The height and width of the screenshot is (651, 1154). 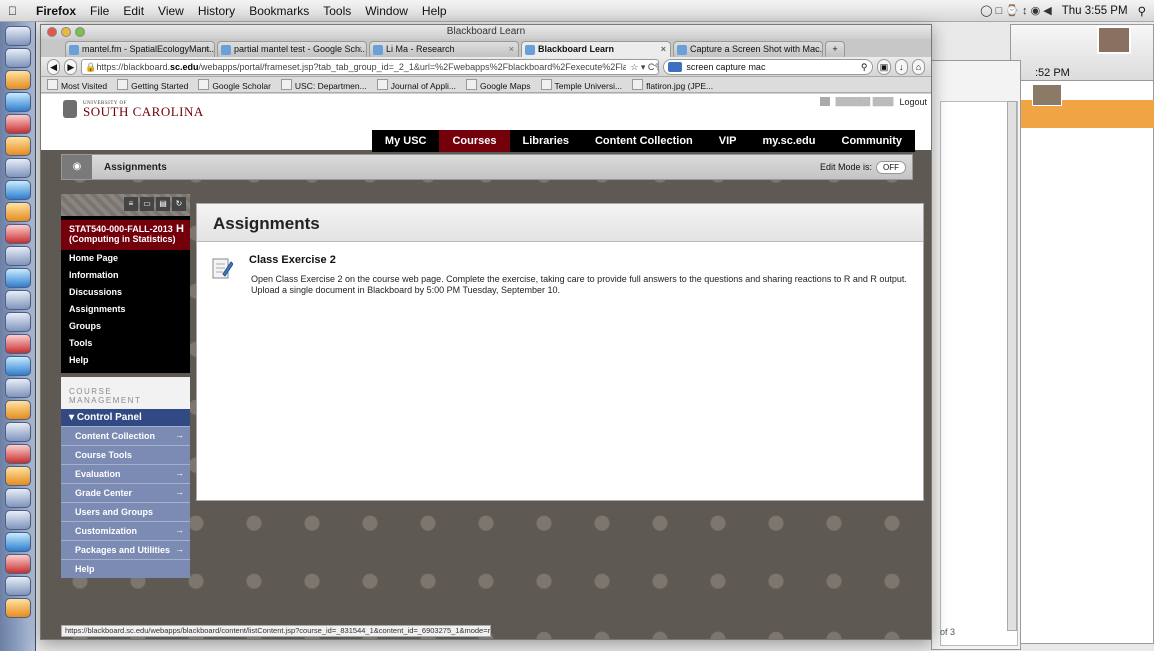 What do you see at coordinates (1047, 95) in the screenshot?
I see `photo-thumbnail` at bounding box center [1047, 95].